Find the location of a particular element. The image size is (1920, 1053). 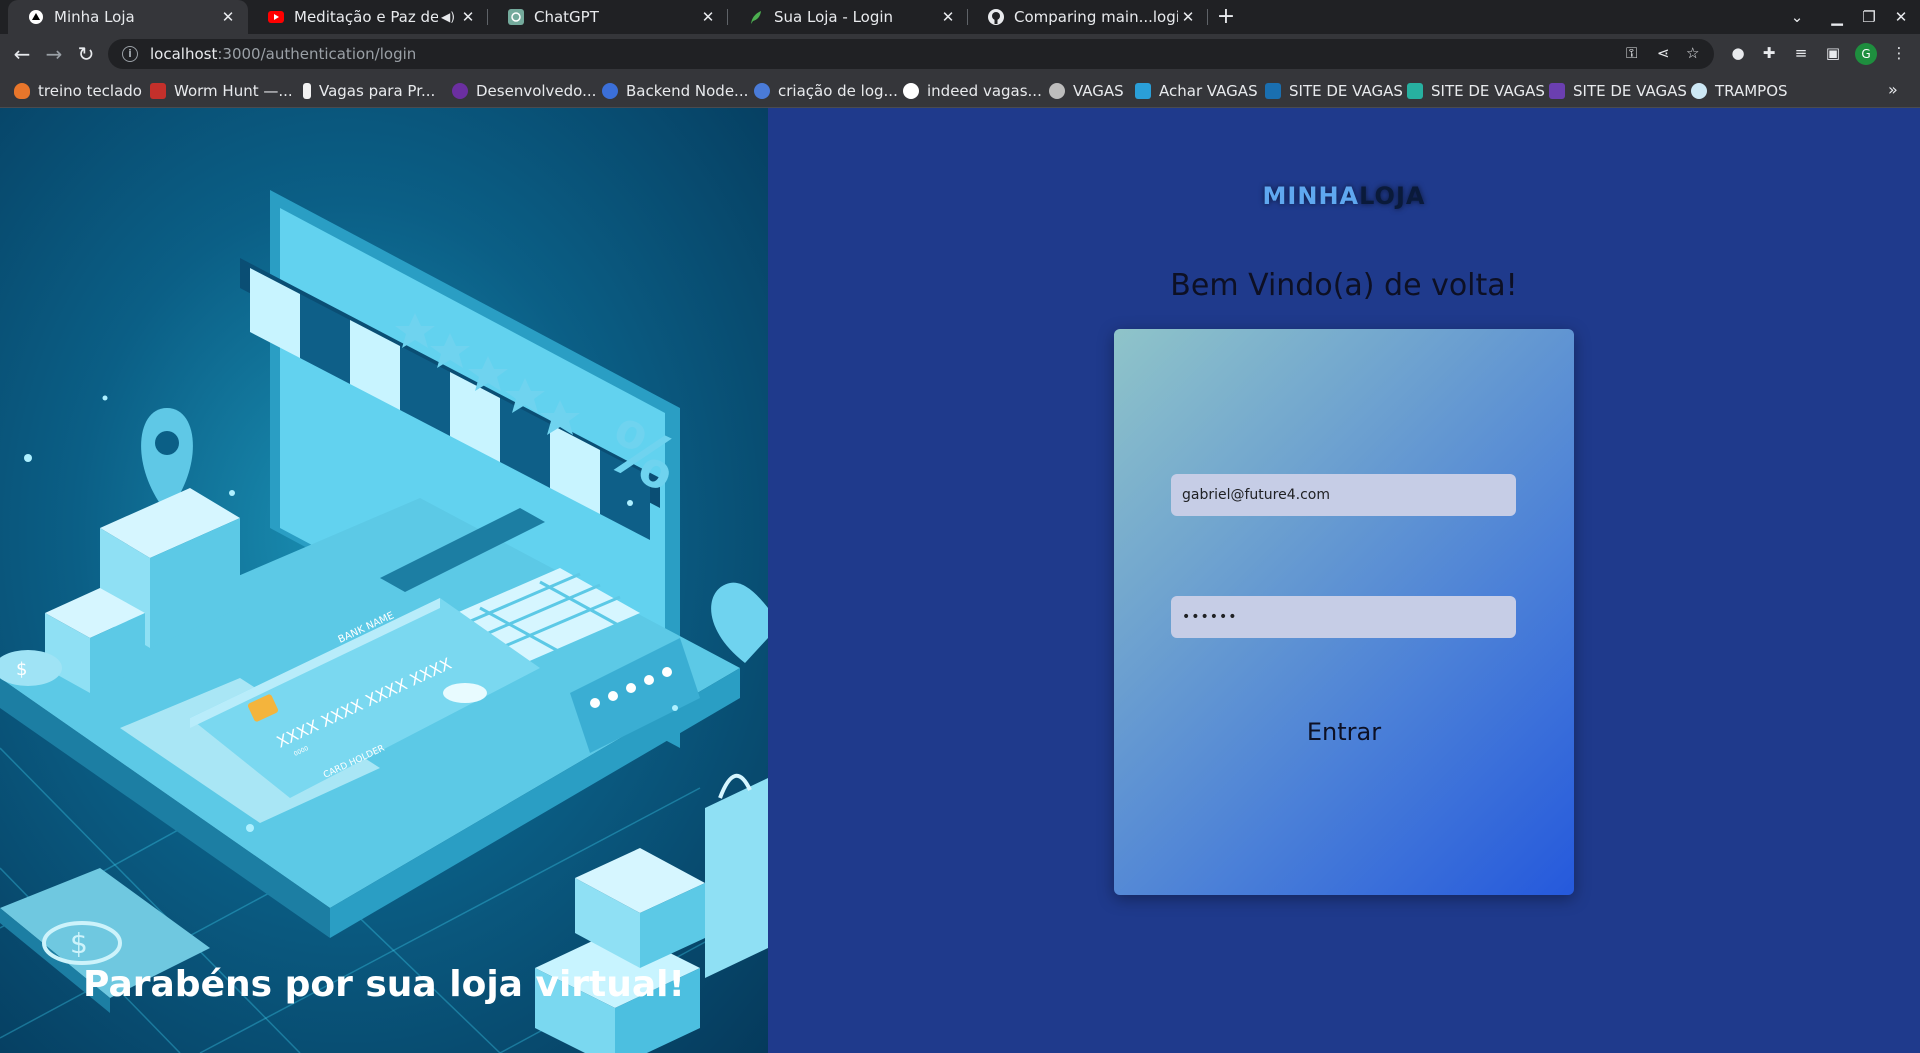

side-panel-icon: ▣ is located at coordinates (1833, 53).